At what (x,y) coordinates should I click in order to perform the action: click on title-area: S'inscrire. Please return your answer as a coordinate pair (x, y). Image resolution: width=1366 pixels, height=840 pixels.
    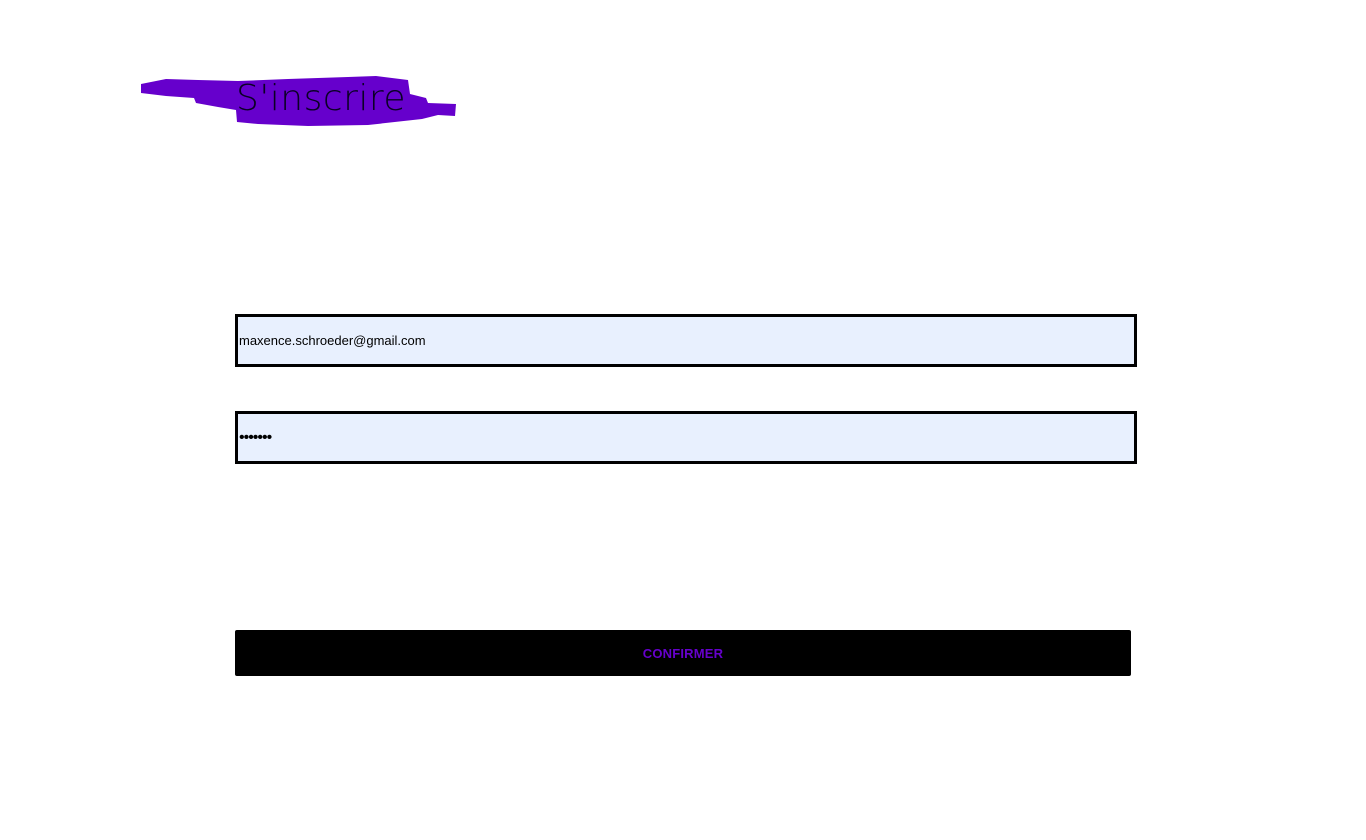
    Looking at the image, I should click on (298, 101).